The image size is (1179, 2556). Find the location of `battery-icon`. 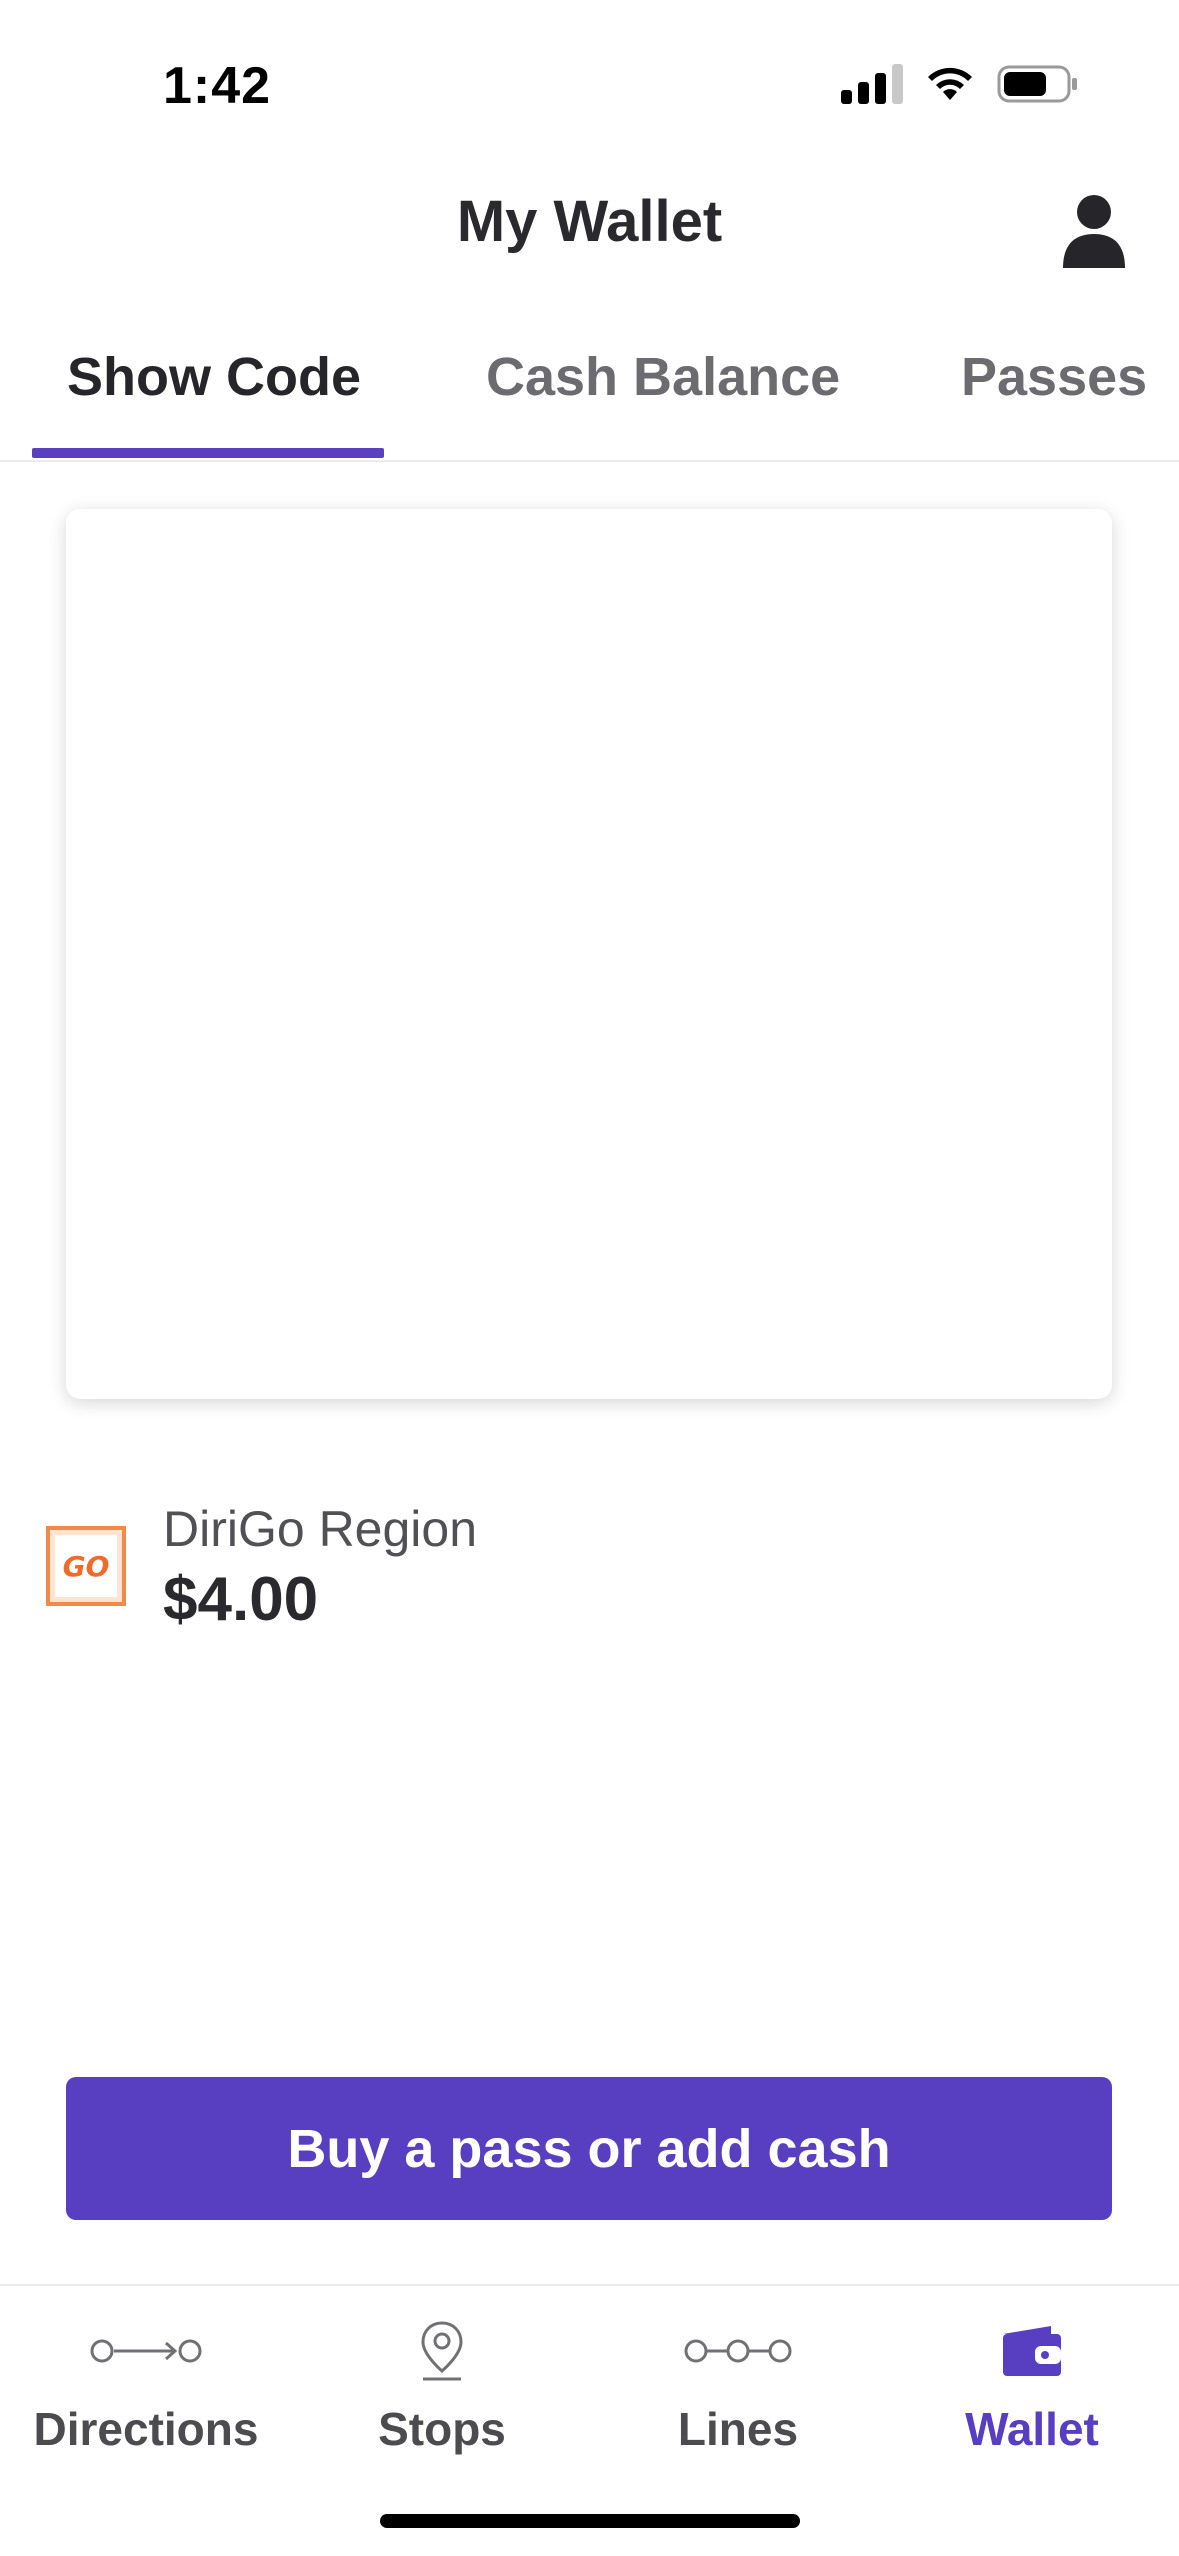

battery-icon is located at coordinates (1037, 84).